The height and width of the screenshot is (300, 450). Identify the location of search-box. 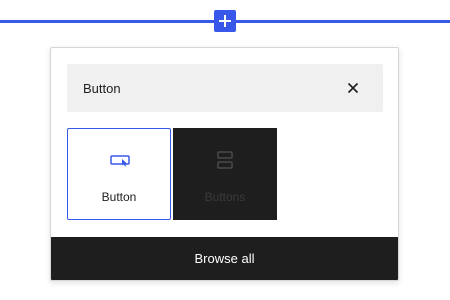
(225, 88).